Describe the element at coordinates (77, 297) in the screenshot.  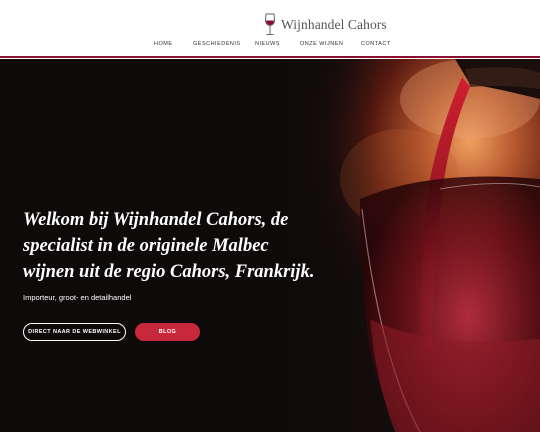
I see `hero-subline: Importeur, groot- en detailhandel` at that location.